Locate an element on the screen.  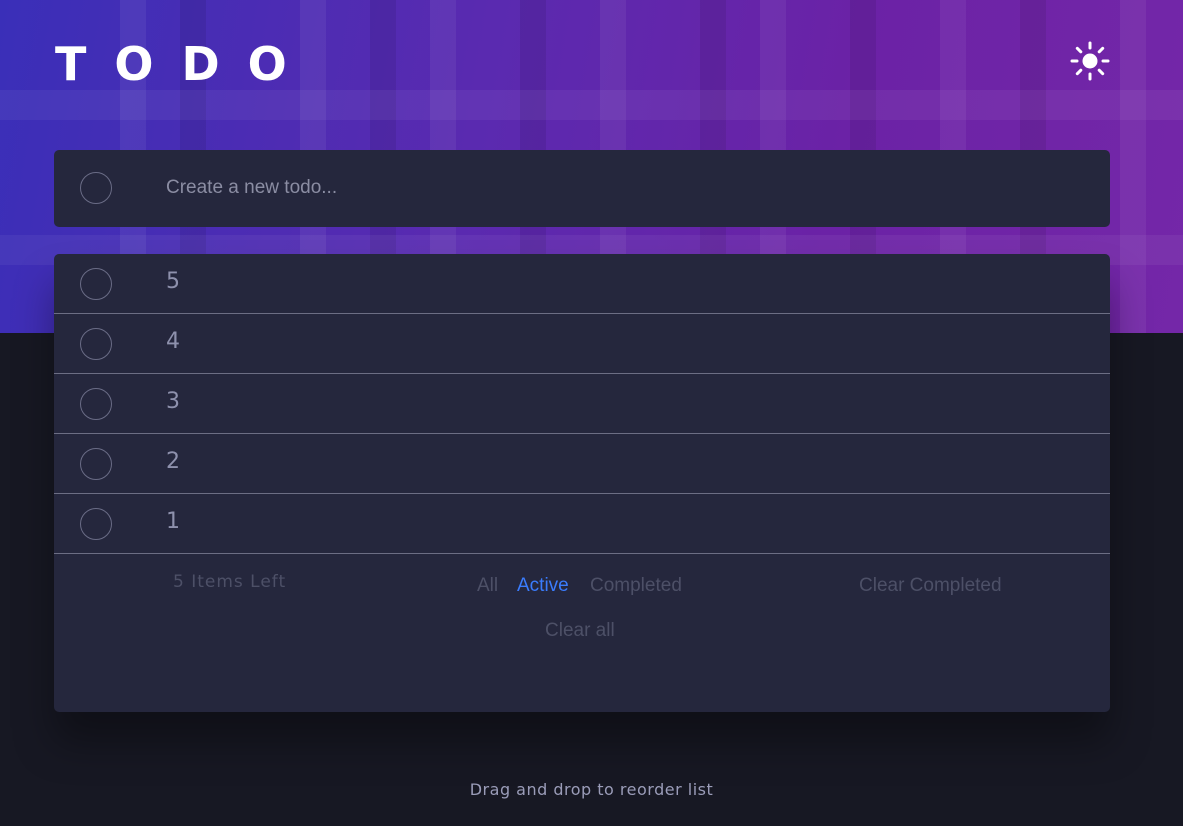
clear-all-button: Clear all is located at coordinates (580, 631).